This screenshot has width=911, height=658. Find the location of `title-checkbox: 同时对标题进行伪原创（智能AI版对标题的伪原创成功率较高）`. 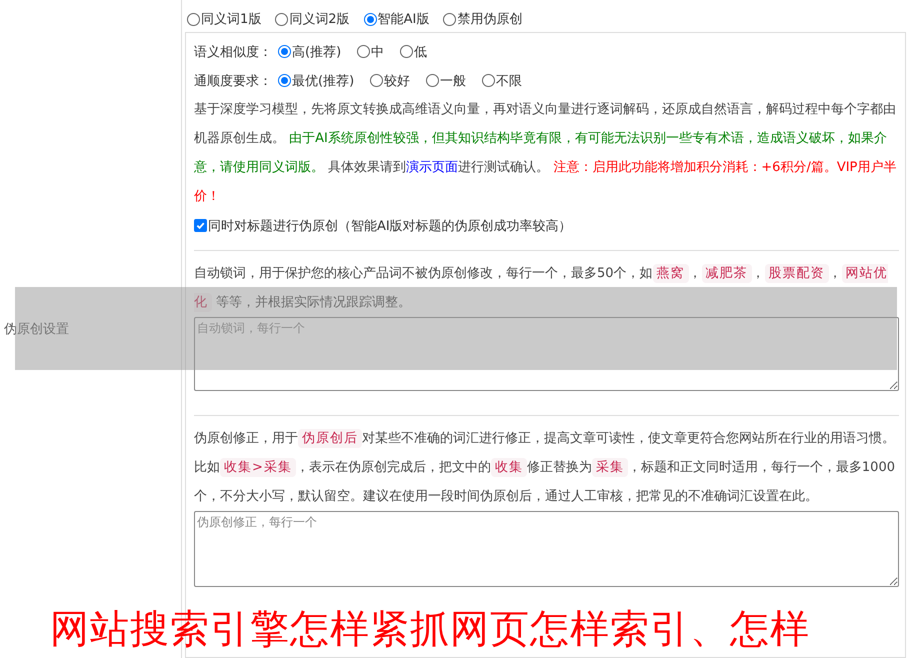

title-checkbox: 同时对标题进行伪原创（智能AI版对标题的伪原创成功率较高） is located at coordinates (383, 225).